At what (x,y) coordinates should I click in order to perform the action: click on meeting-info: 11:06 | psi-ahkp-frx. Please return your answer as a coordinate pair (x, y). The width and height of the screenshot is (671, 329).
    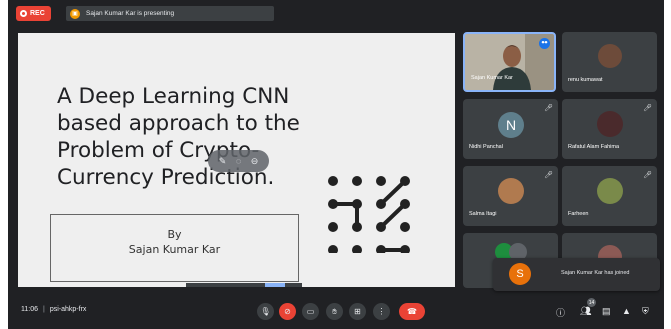
    Looking at the image, I should click on (53, 309).